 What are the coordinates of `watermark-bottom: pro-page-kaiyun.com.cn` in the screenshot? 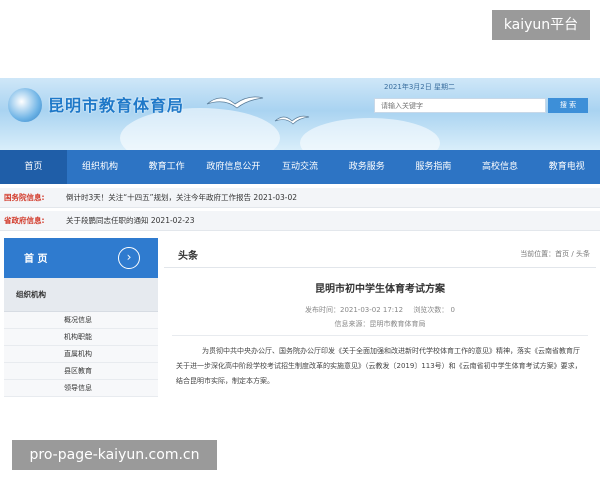 It's located at (114, 455).